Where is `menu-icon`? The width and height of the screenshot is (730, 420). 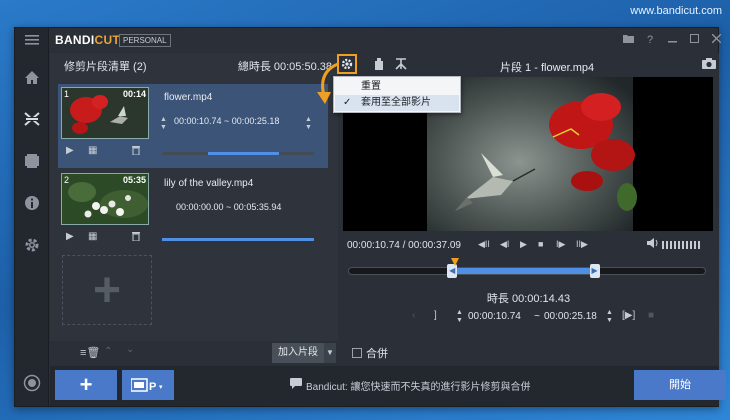
menu-icon is located at coordinates (32, 40).